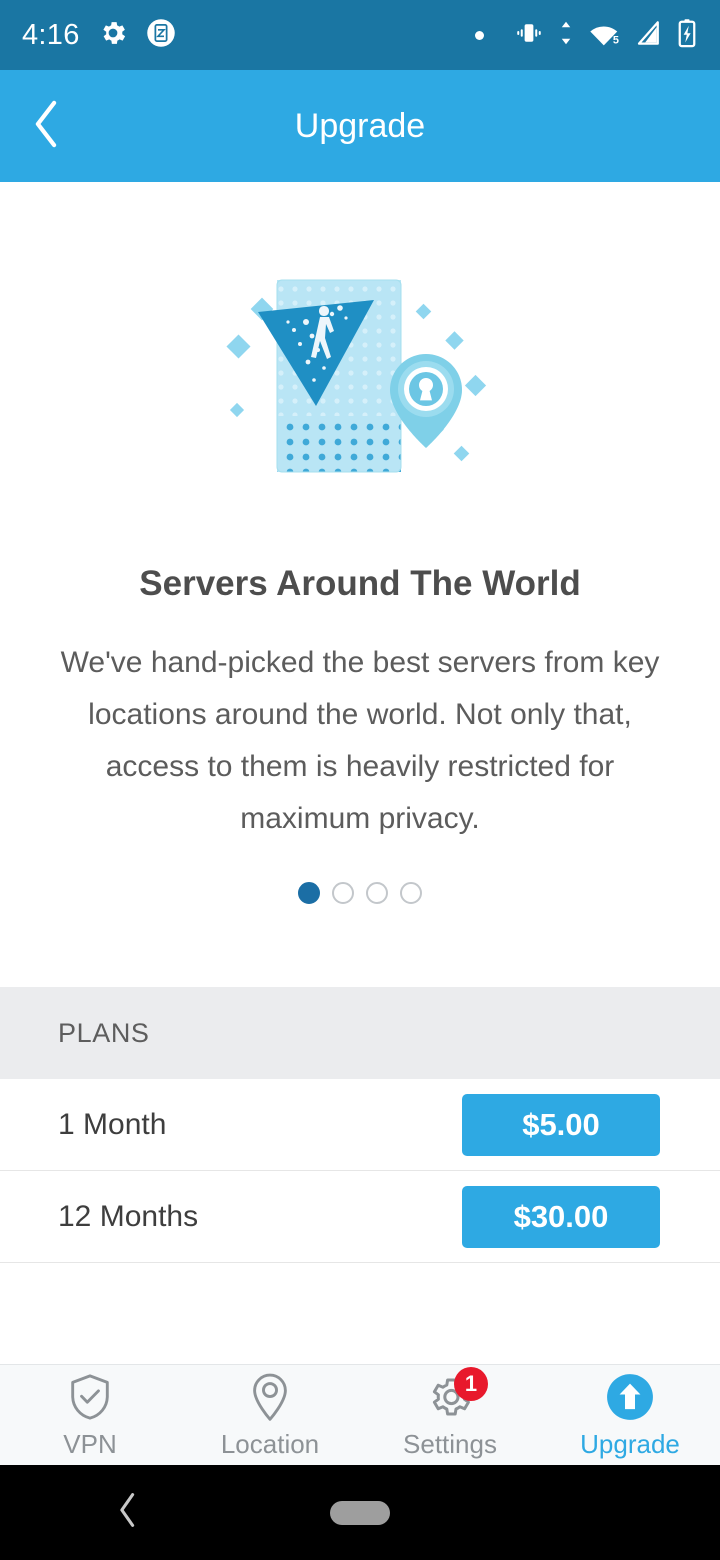 This screenshot has width=720, height=1560. I want to click on plan-name: 12 Months, so click(128, 1216).